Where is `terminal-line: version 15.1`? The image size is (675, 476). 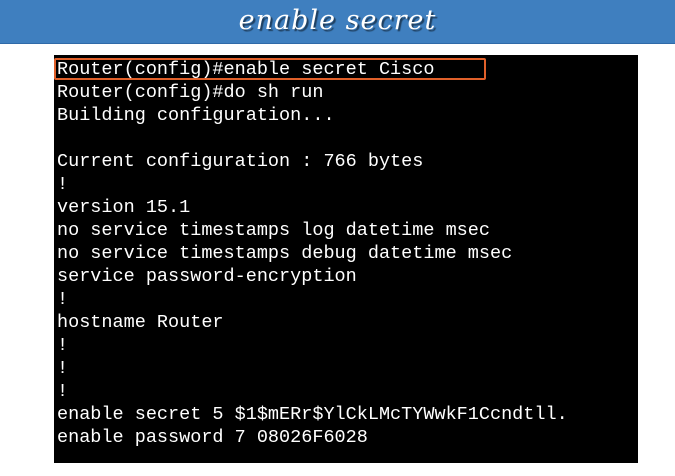 terminal-line: version 15.1 is located at coordinates (124, 207).